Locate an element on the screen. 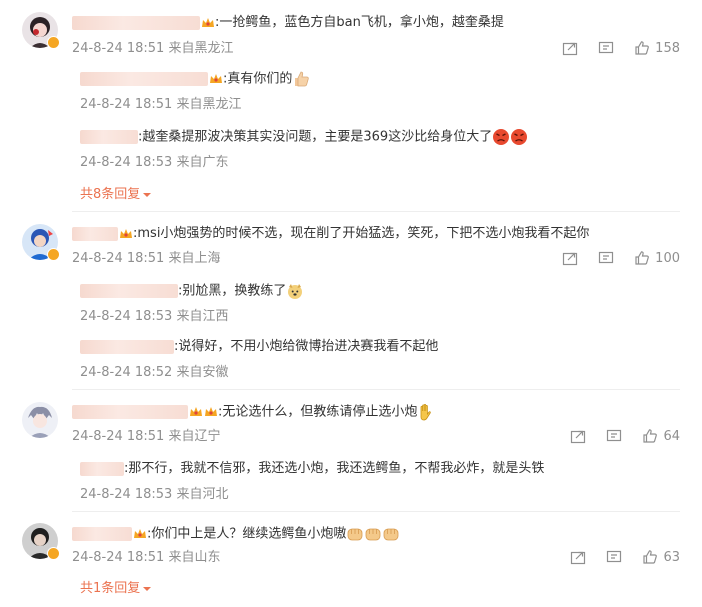  like-count: 64 is located at coordinates (671, 436).